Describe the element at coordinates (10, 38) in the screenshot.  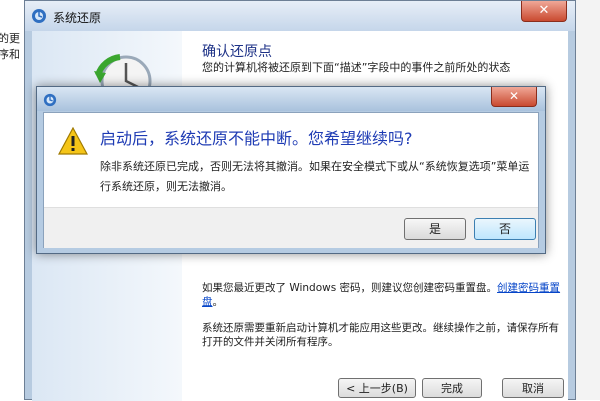
I see `background-text: 的更` at that location.